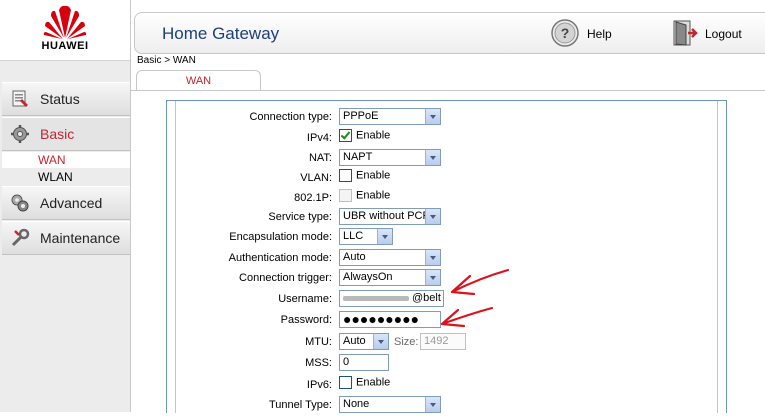  Describe the element at coordinates (66, 177) in the screenshot. I see `sidebar-subitem-wlan: WLAN` at that location.